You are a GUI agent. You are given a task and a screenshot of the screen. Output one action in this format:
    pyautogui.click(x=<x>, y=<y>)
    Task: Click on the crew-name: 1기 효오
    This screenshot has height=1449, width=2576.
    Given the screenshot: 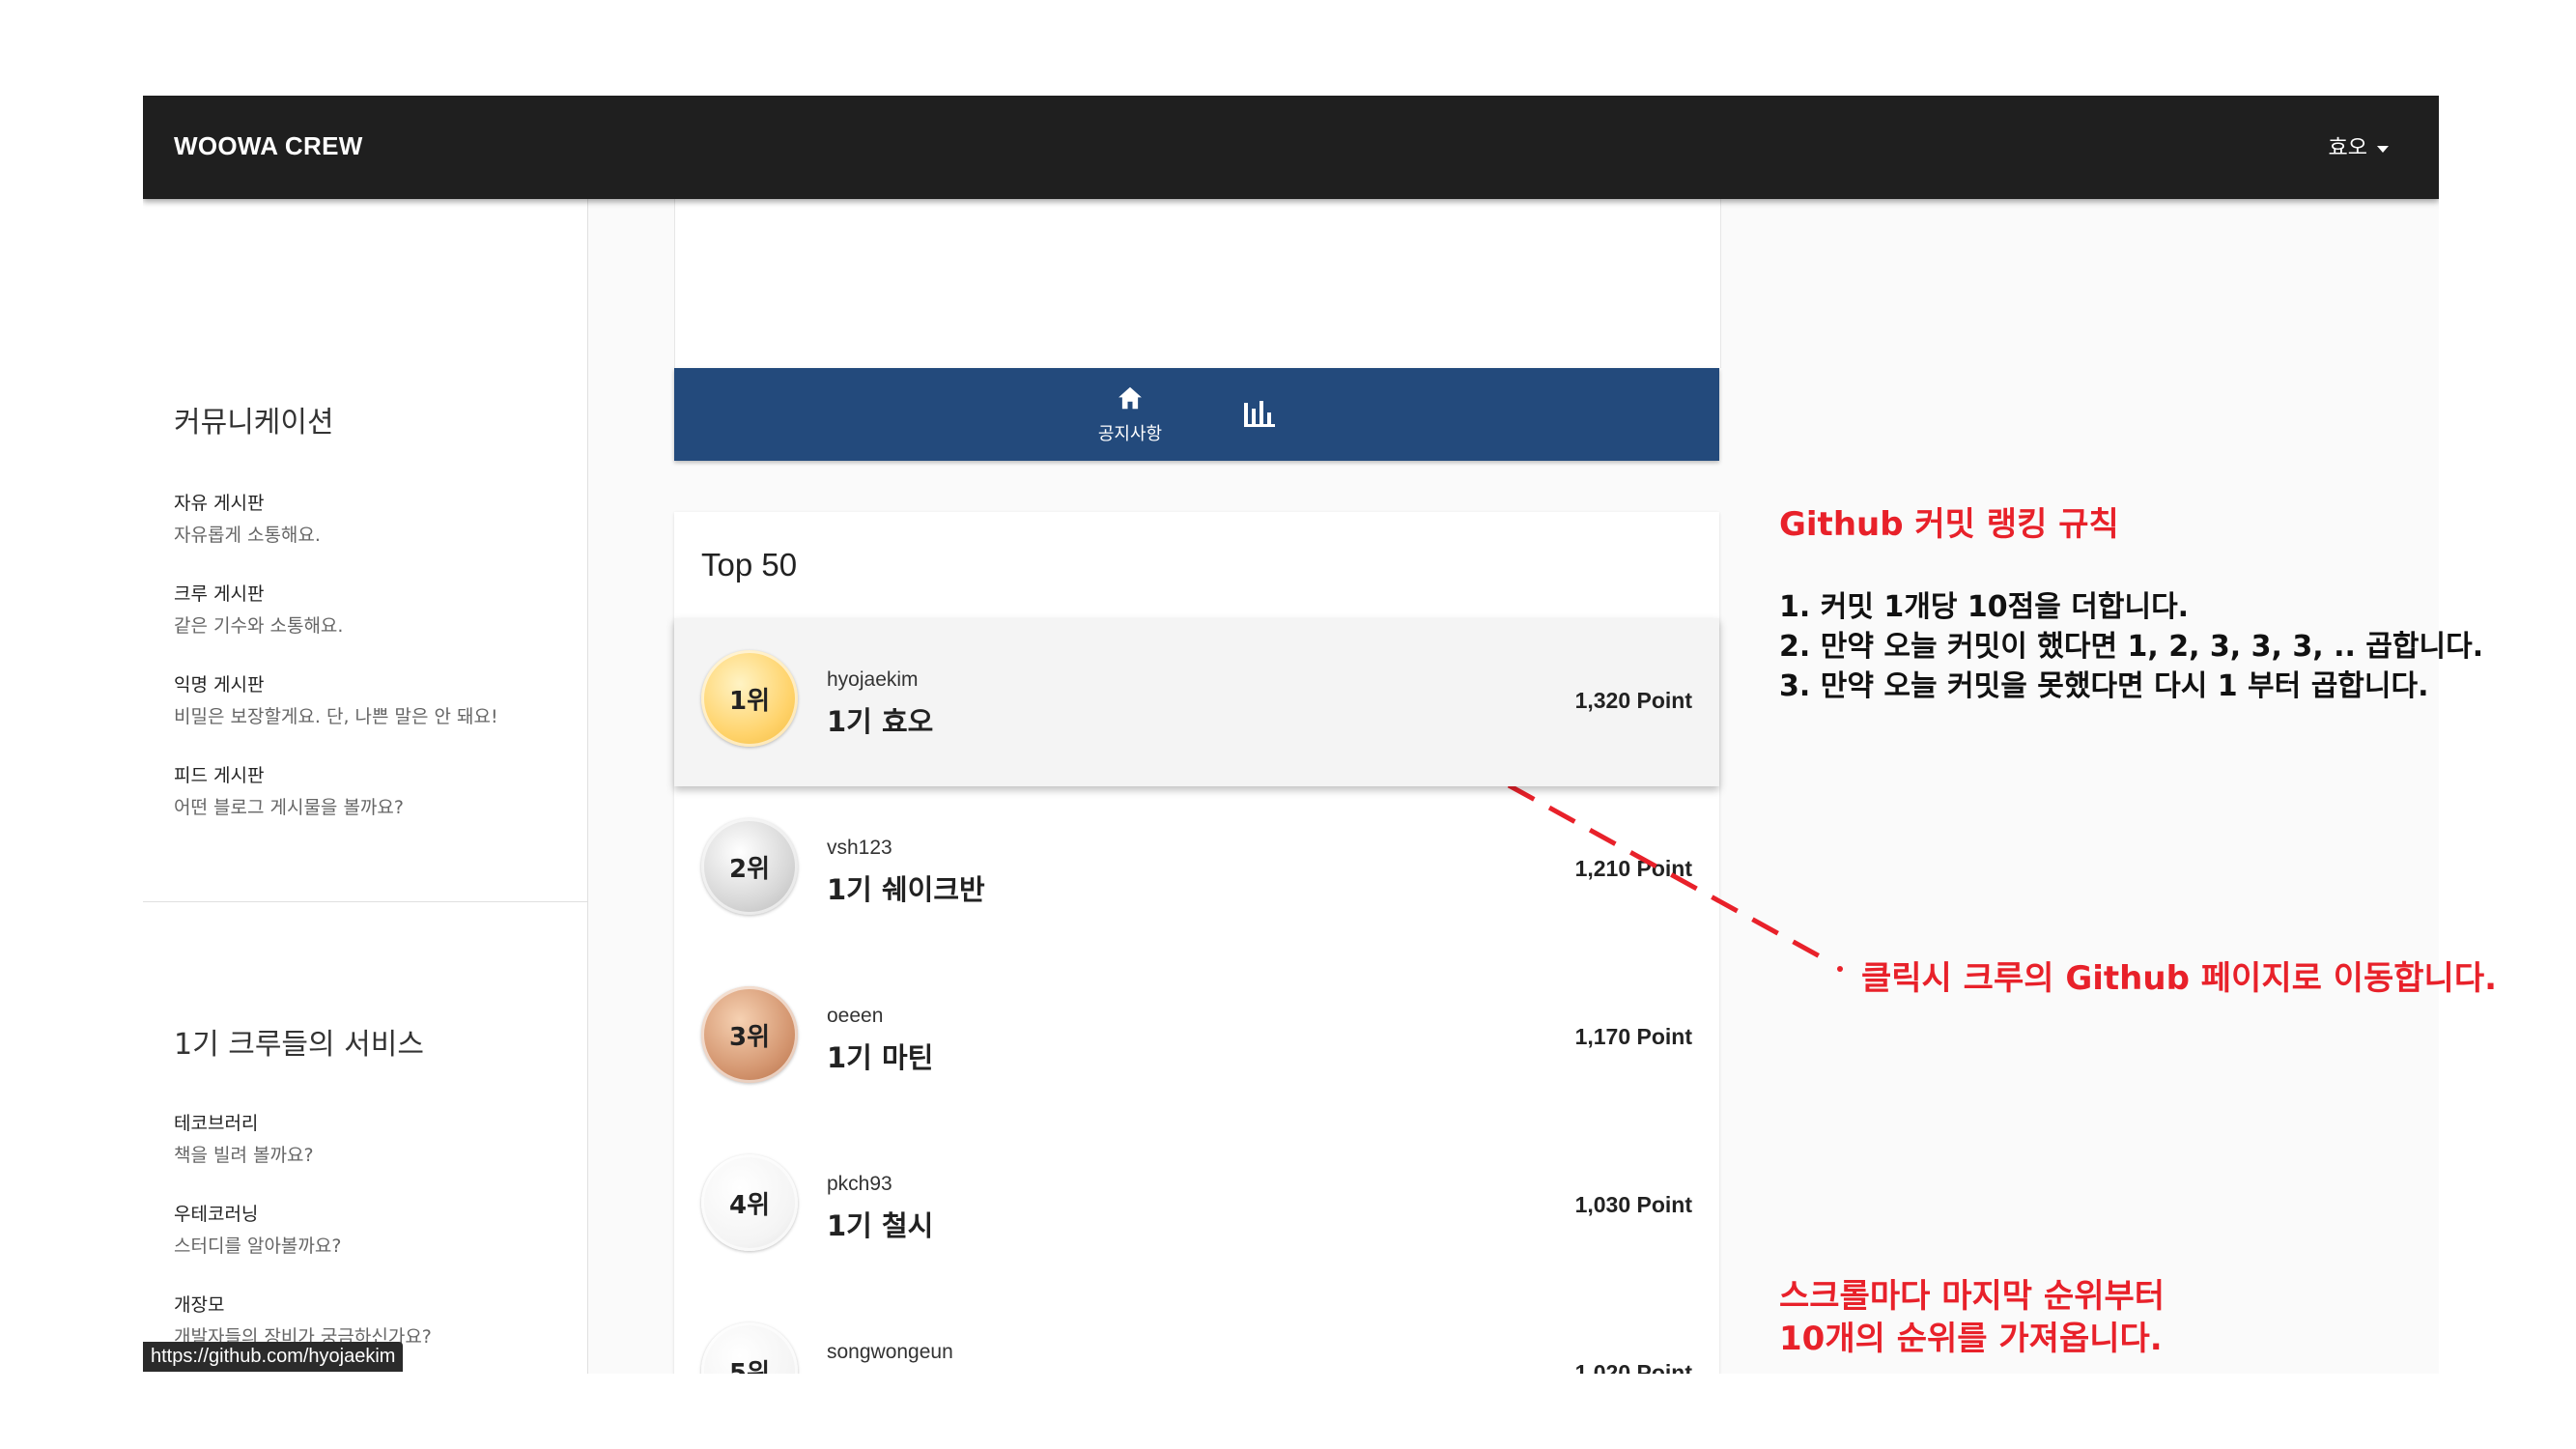 What is the action you would take?
    pyautogui.click(x=880, y=721)
    